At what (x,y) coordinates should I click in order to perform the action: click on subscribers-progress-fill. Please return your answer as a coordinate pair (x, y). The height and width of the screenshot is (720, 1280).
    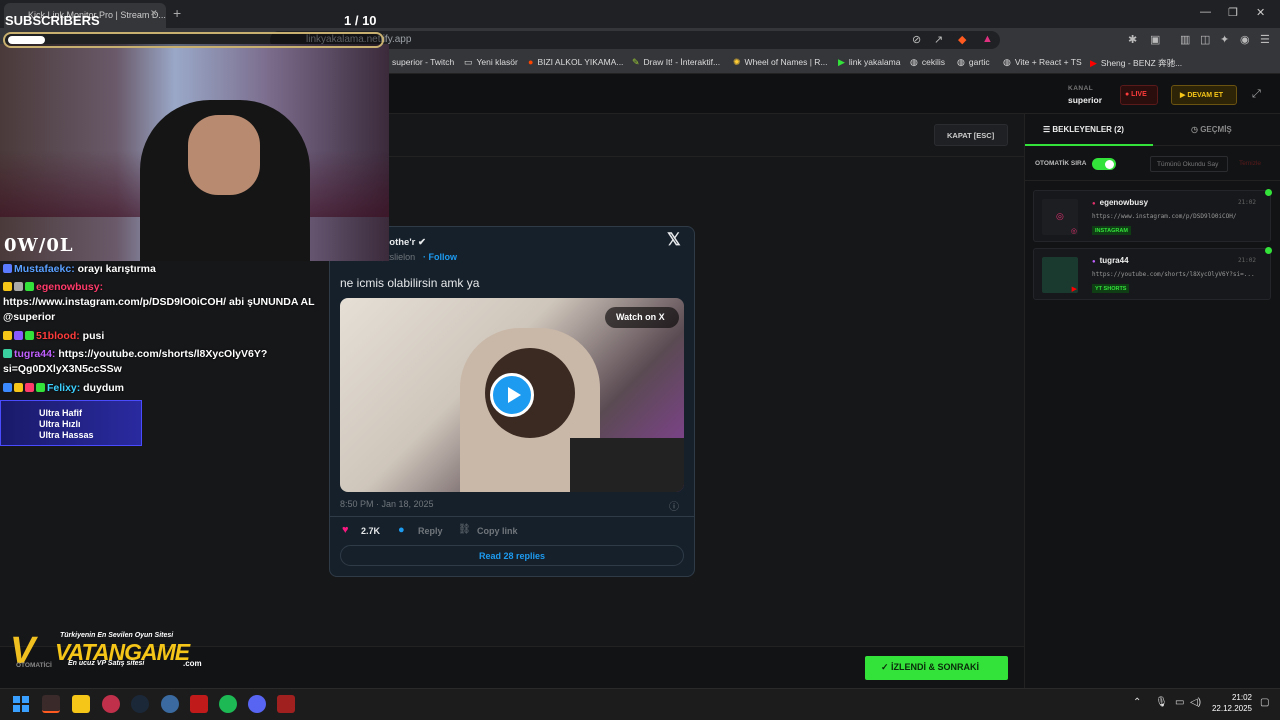
    Looking at the image, I should click on (26, 40).